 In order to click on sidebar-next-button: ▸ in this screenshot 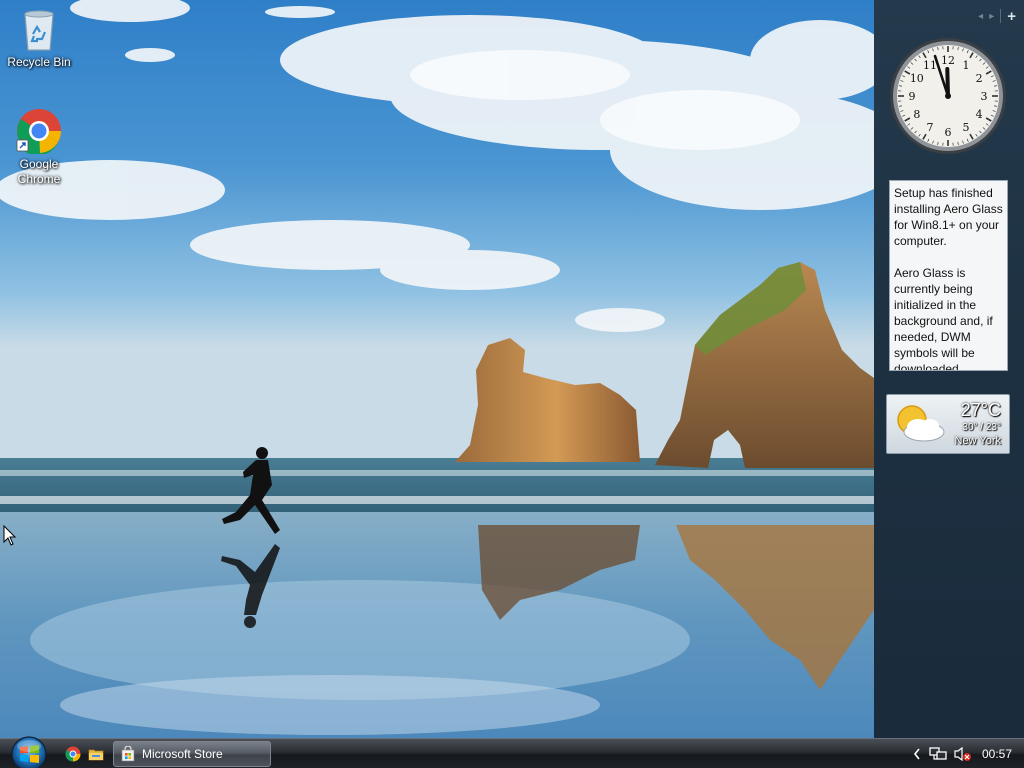, I will do `click(991, 16)`.